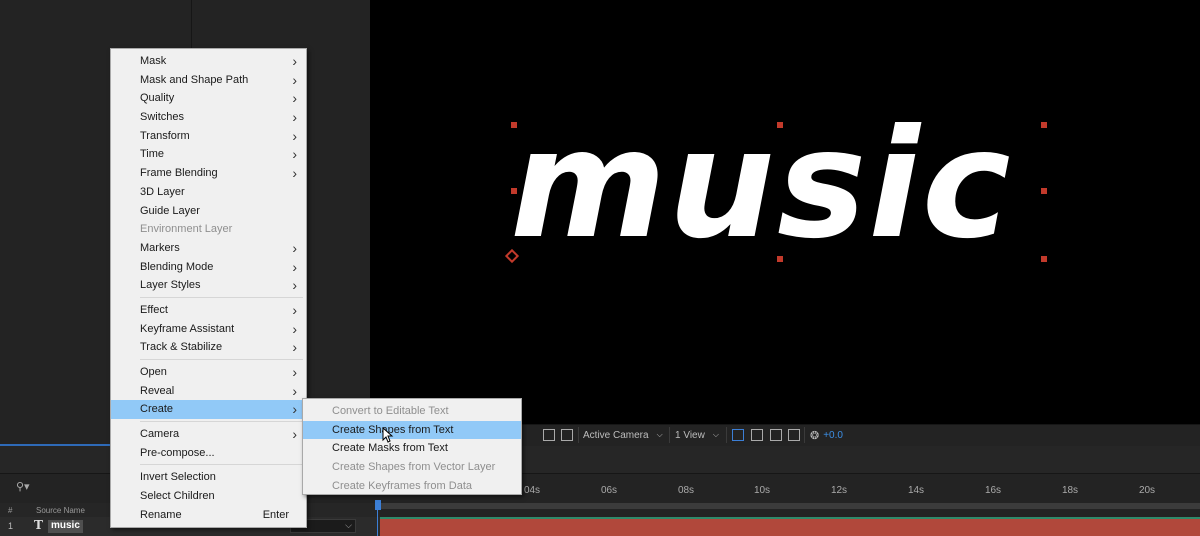 This screenshot has width=1200, height=536. I want to click on toggle-pixel-aspect-icon, so click(738, 435).